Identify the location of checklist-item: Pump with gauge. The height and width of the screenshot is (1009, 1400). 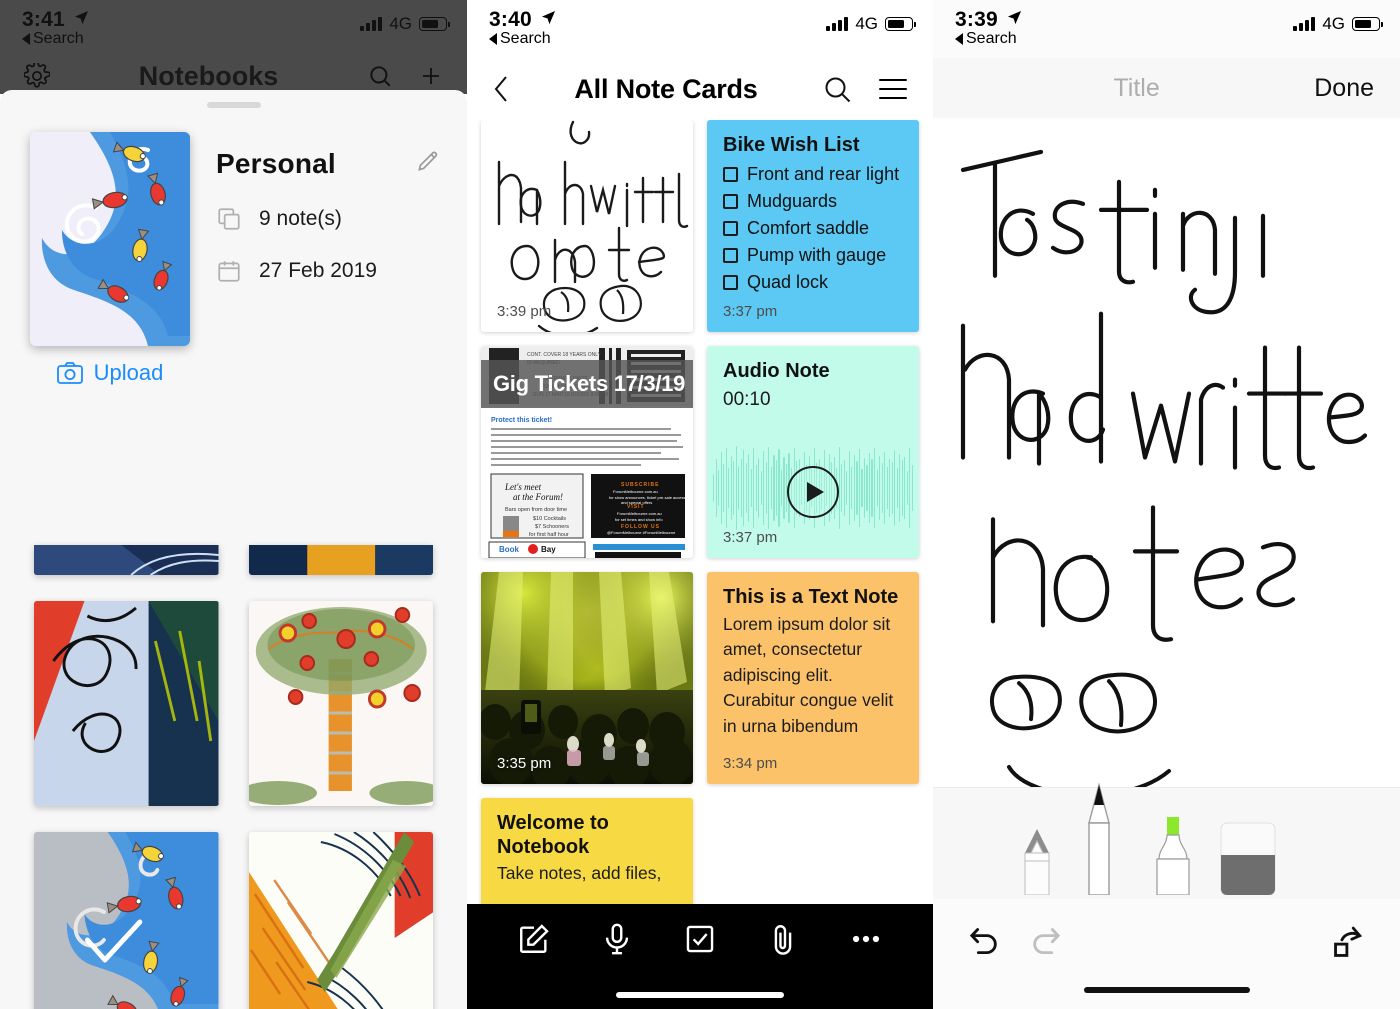
(813, 255).